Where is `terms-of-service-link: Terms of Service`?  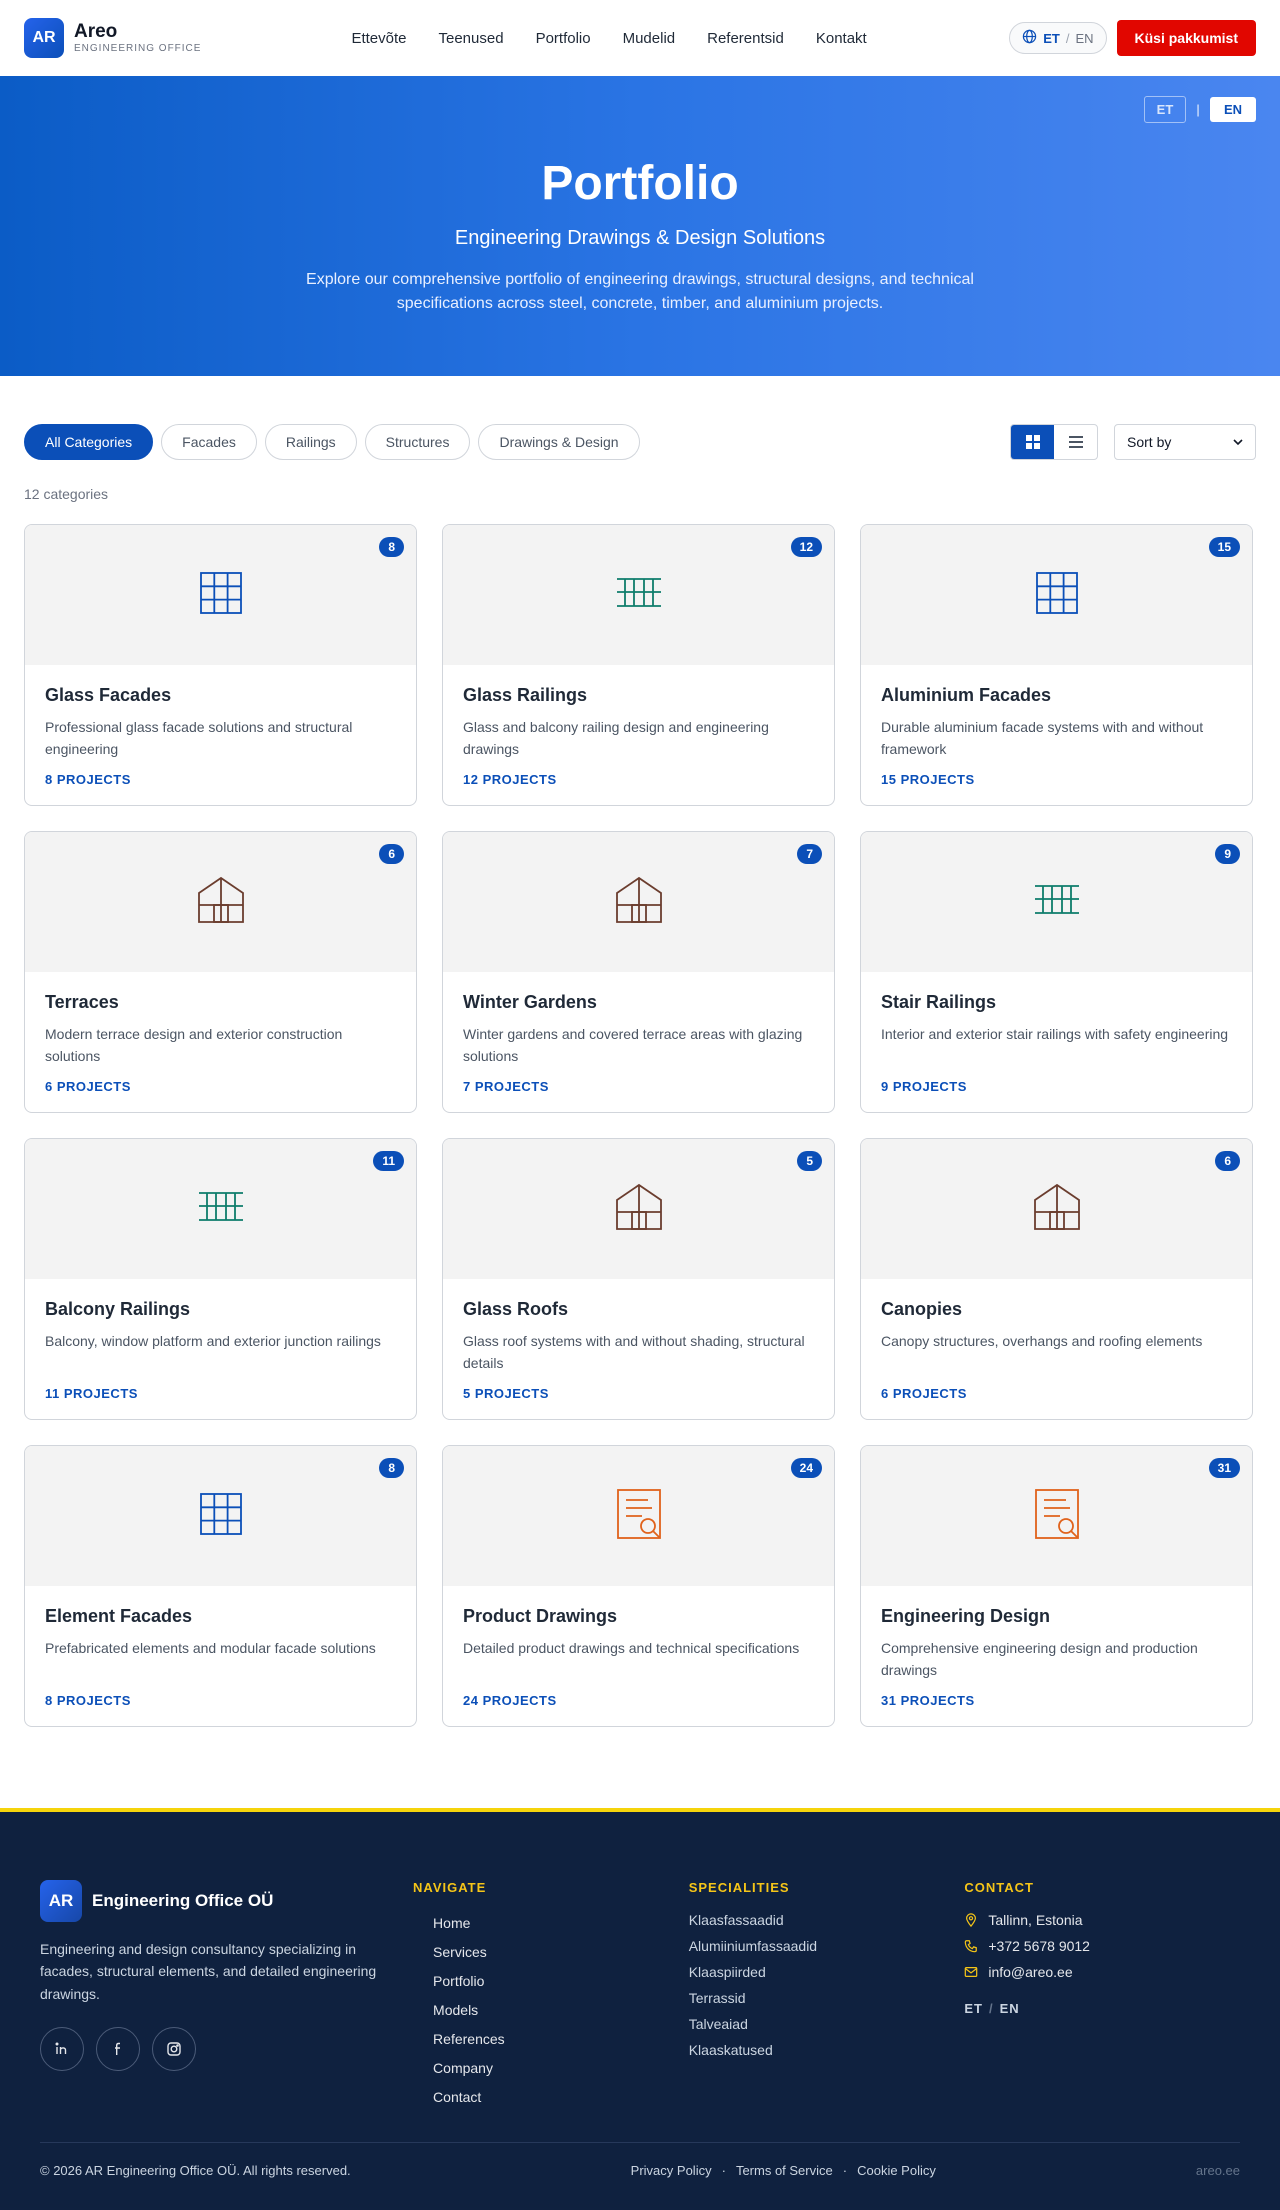 terms-of-service-link: Terms of Service is located at coordinates (784, 2170).